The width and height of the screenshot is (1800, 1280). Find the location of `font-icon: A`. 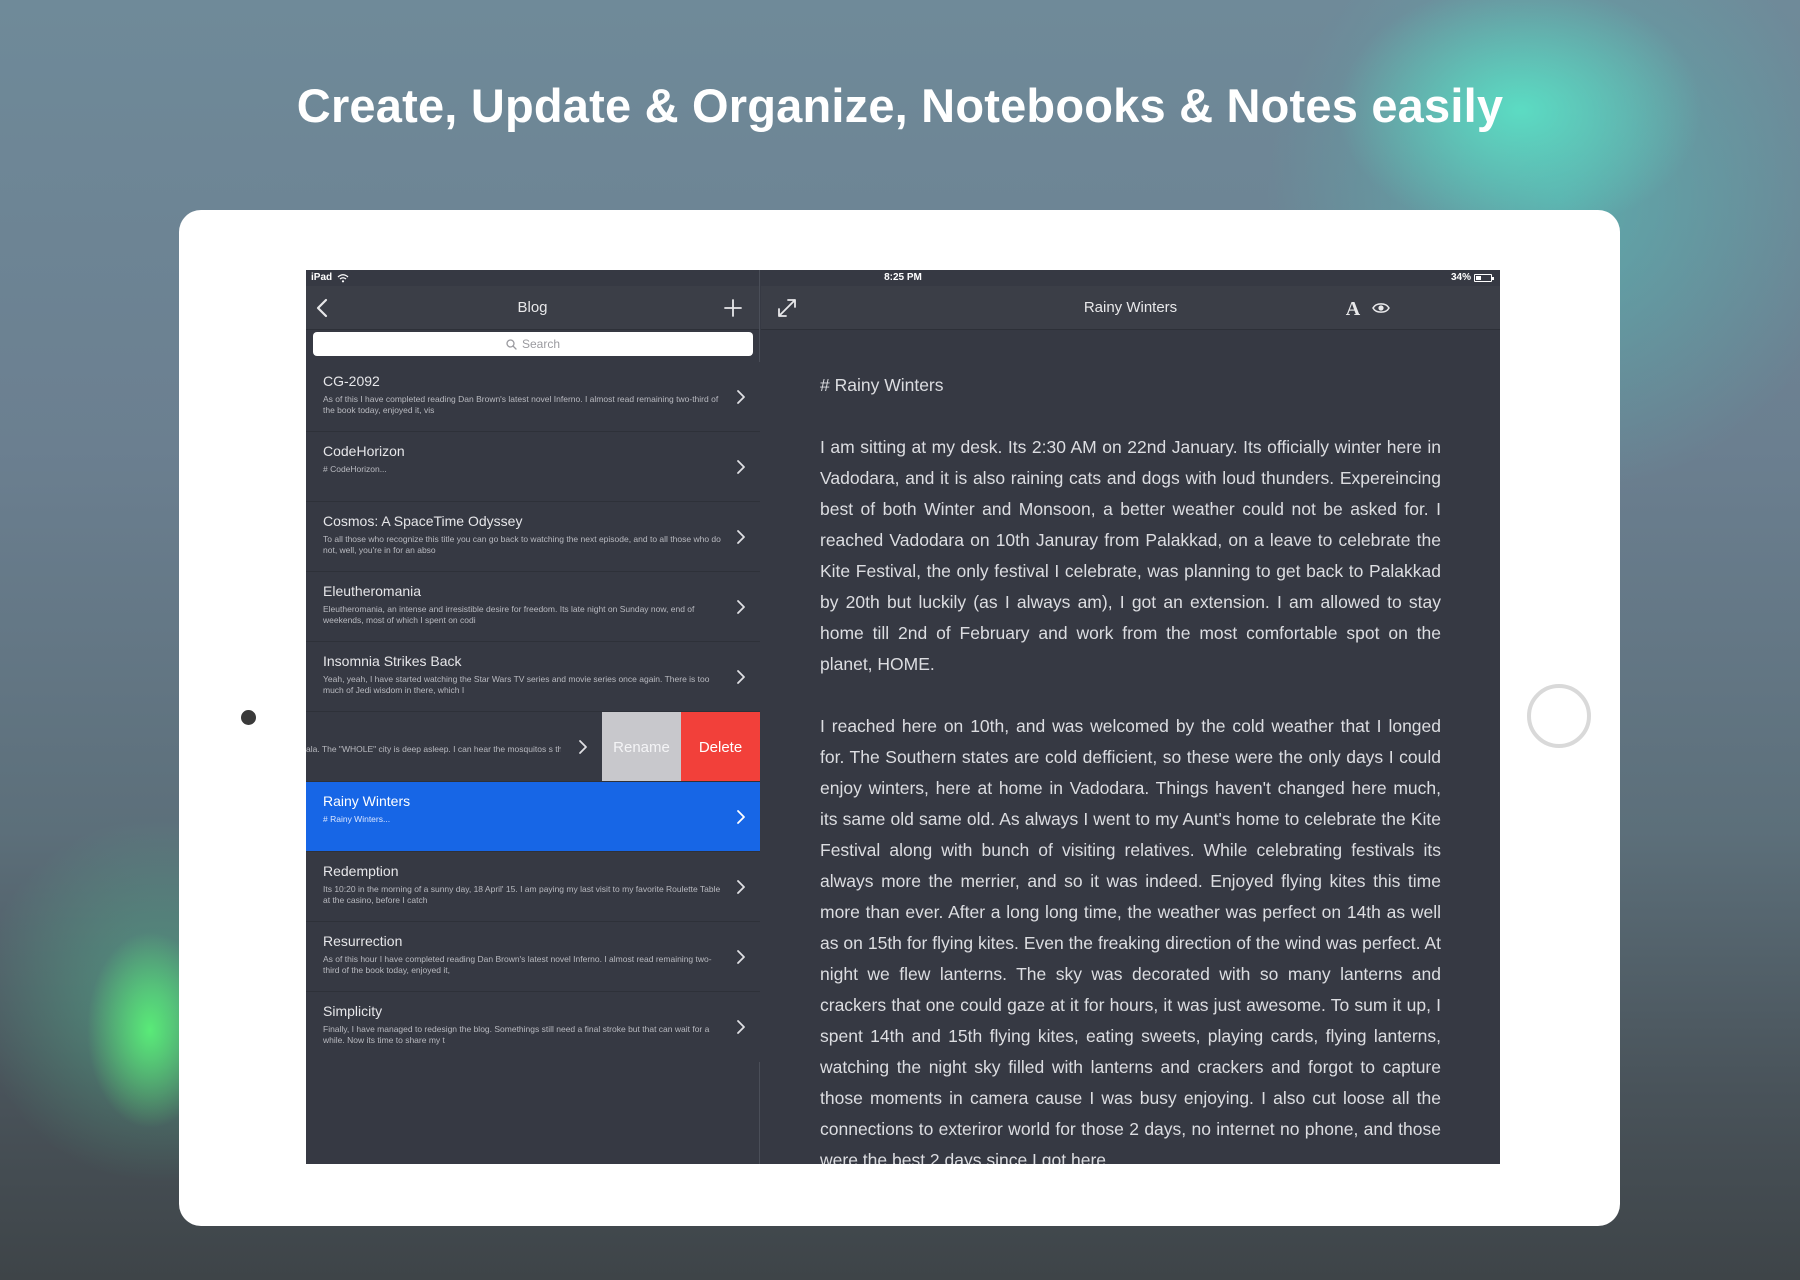

font-icon: A is located at coordinates (1353, 308).